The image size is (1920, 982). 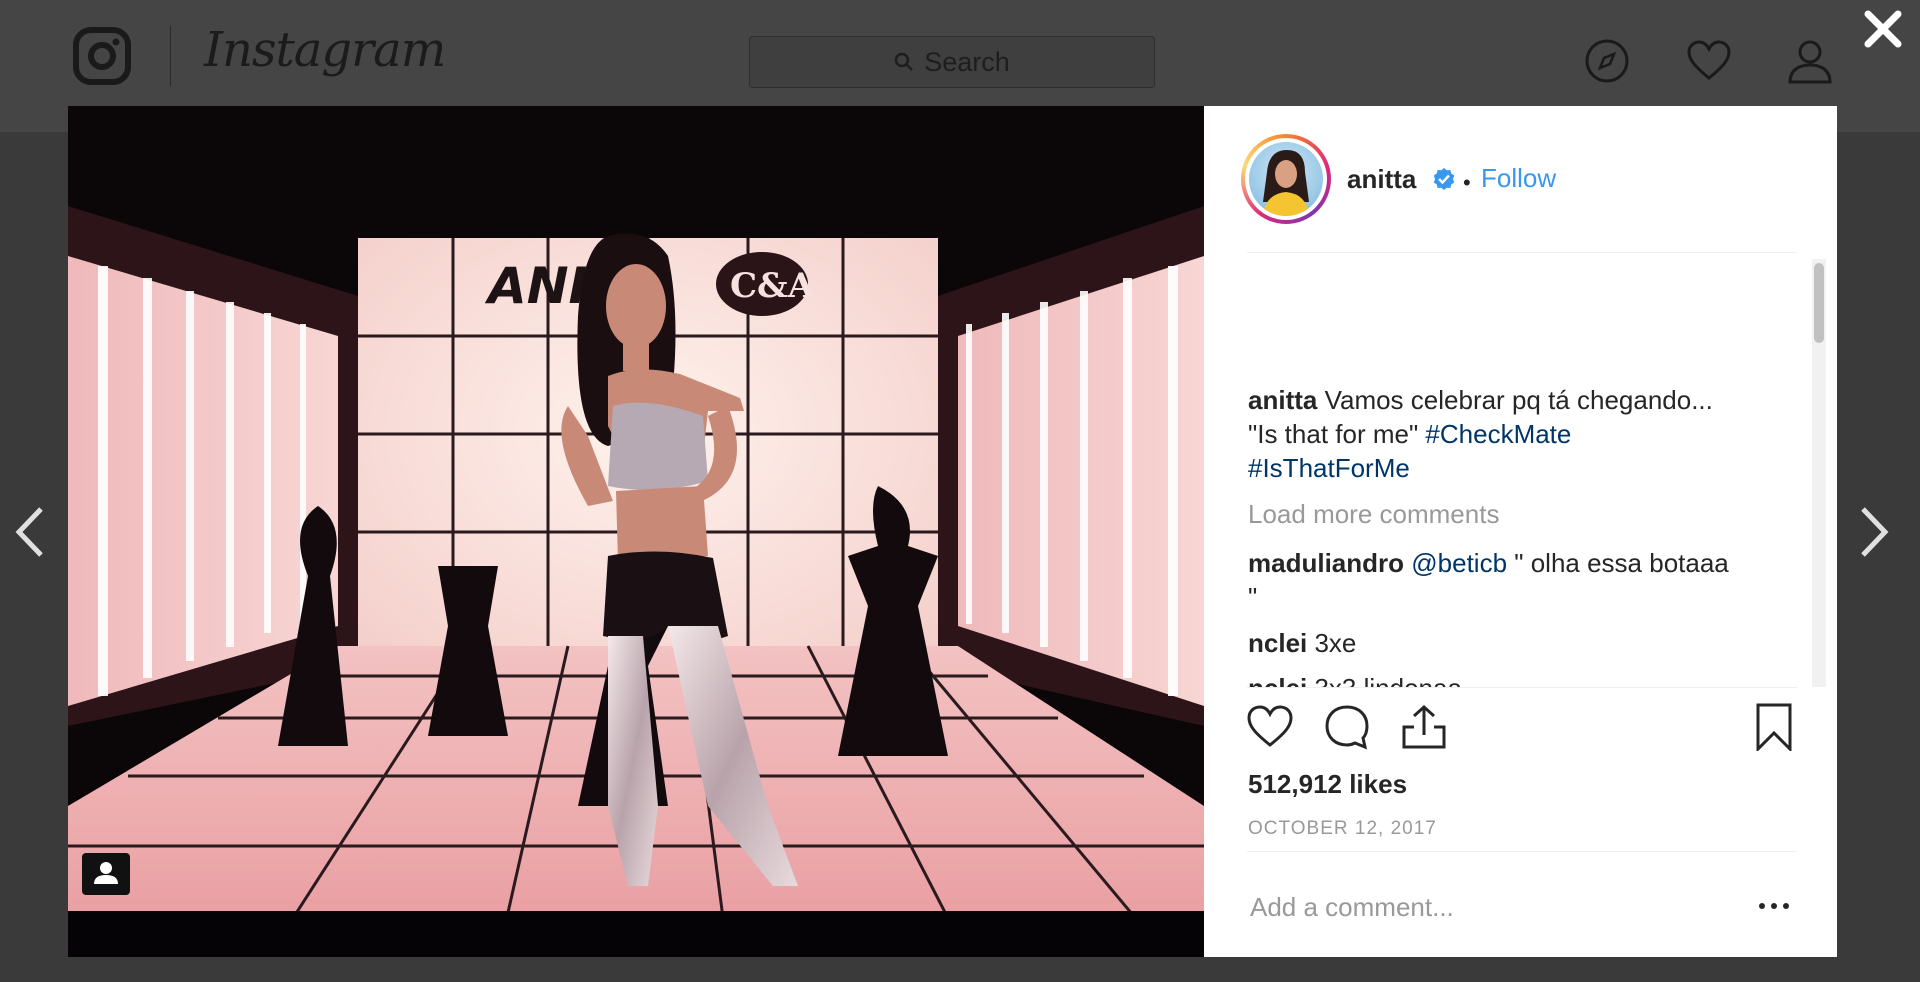 What do you see at coordinates (1286, 183) in the screenshot?
I see `avatar-image` at bounding box center [1286, 183].